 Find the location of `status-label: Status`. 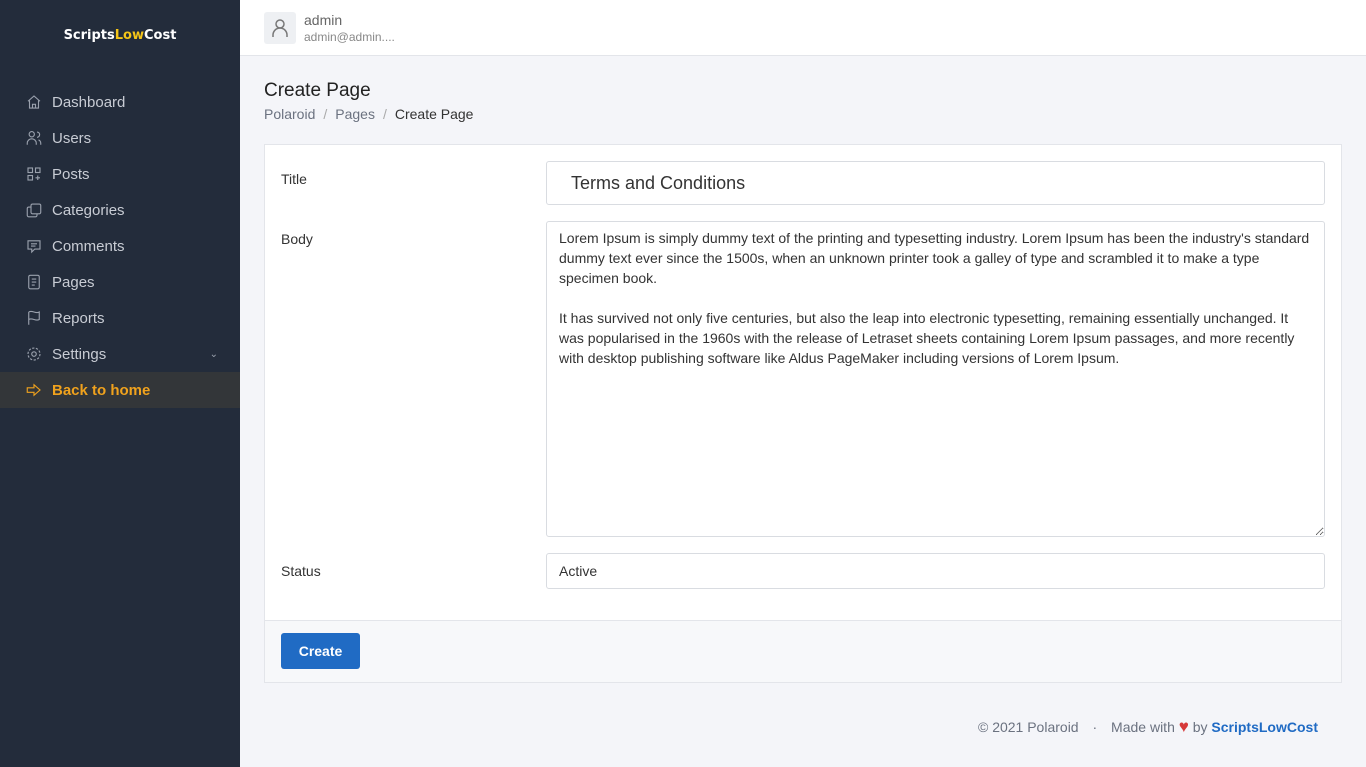

status-label: Status is located at coordinates (301, 571).